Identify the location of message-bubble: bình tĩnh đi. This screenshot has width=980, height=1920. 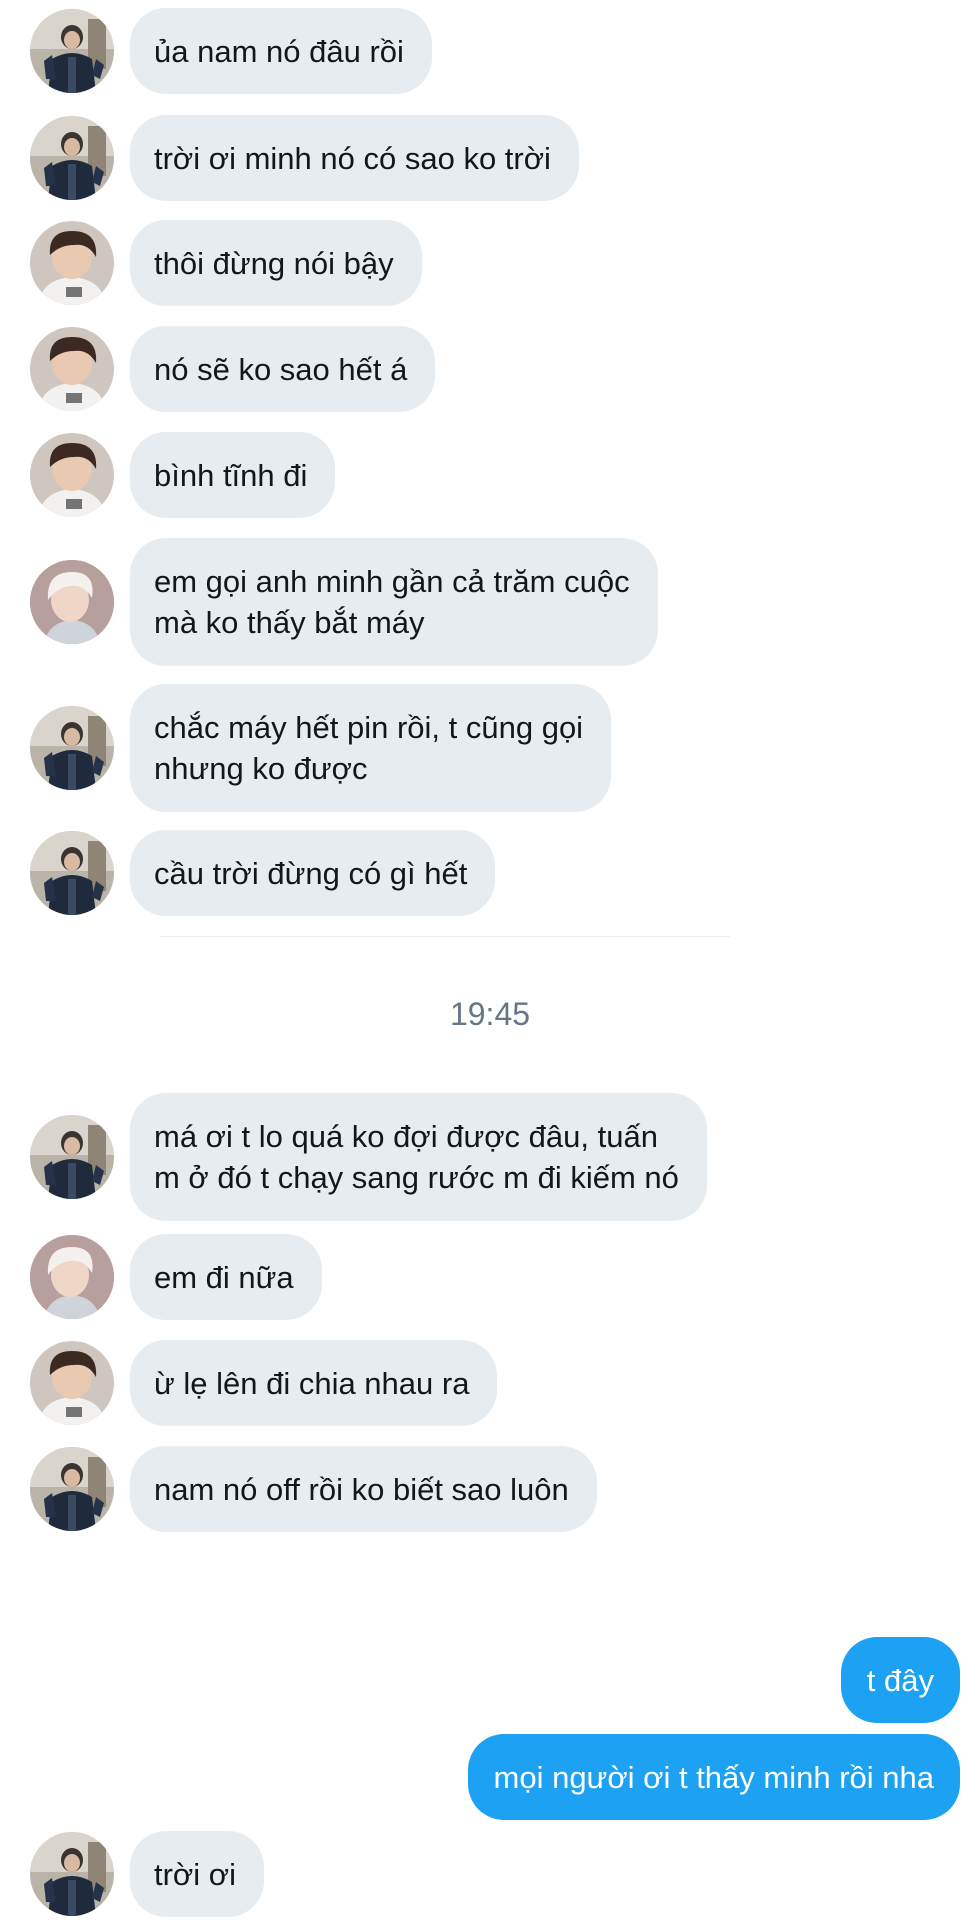
(233, 475).